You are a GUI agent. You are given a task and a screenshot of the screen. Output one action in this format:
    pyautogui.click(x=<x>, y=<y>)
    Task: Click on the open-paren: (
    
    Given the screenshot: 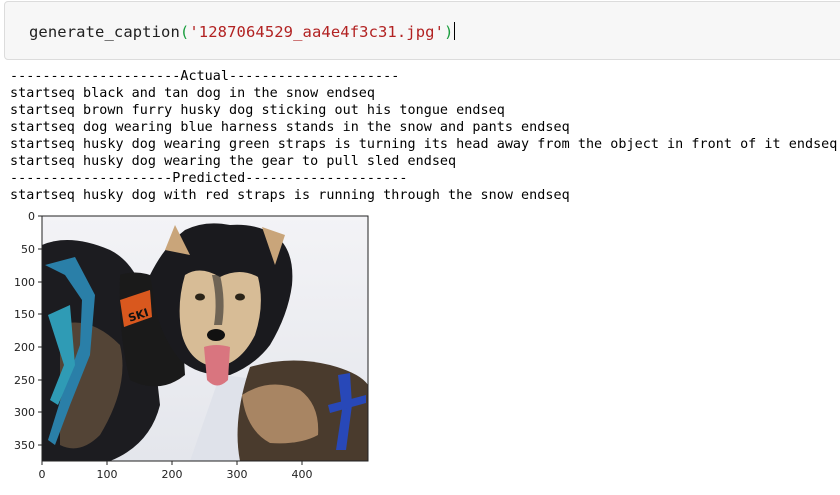 What is the action you would take?
    pyautogui.click(x=184, y=32)
    